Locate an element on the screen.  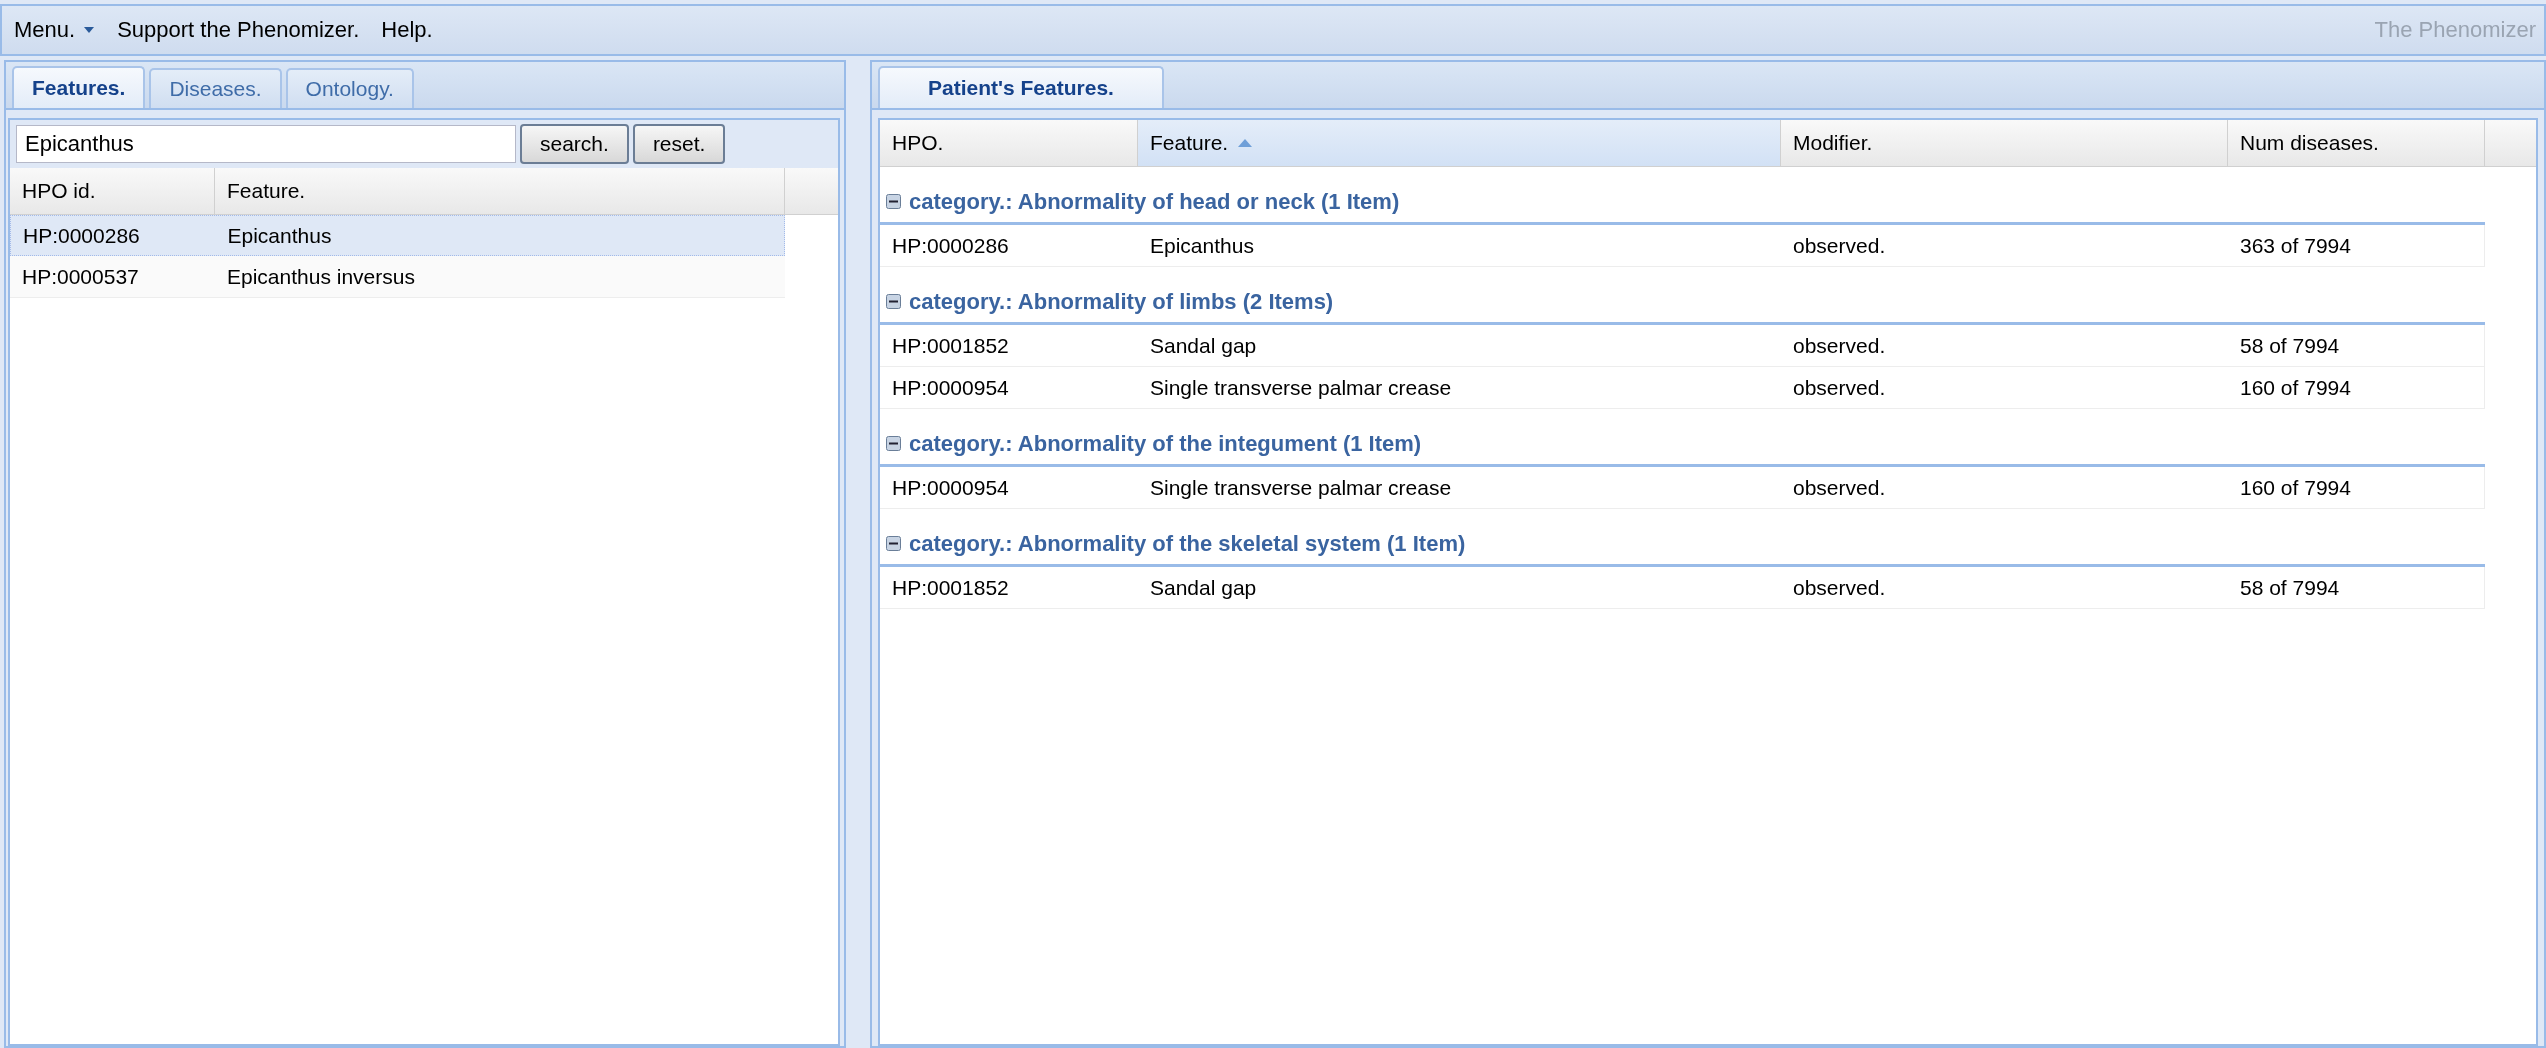
app-title: The Phenomizer is located at coordinates (2455, 30).